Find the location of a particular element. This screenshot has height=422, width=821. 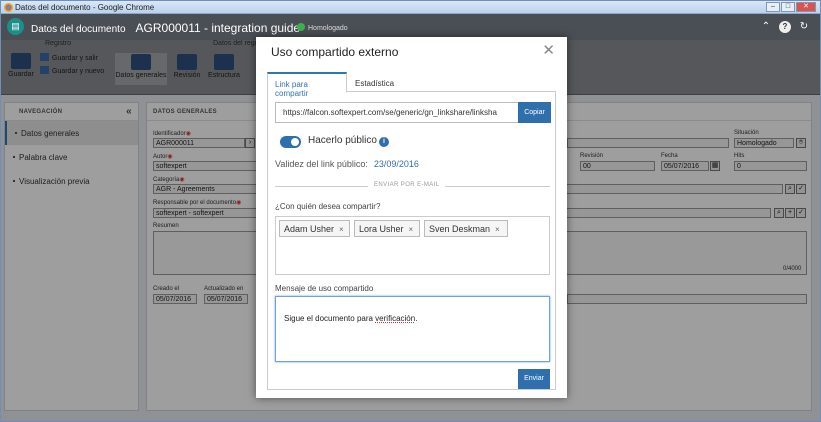

public-toggle is located at coordinates (290, 142).